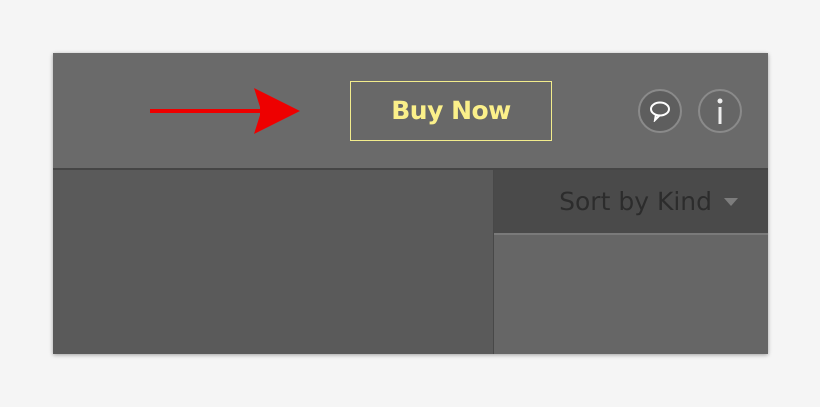  I want to click on arrow-icon, so click(226, 111).